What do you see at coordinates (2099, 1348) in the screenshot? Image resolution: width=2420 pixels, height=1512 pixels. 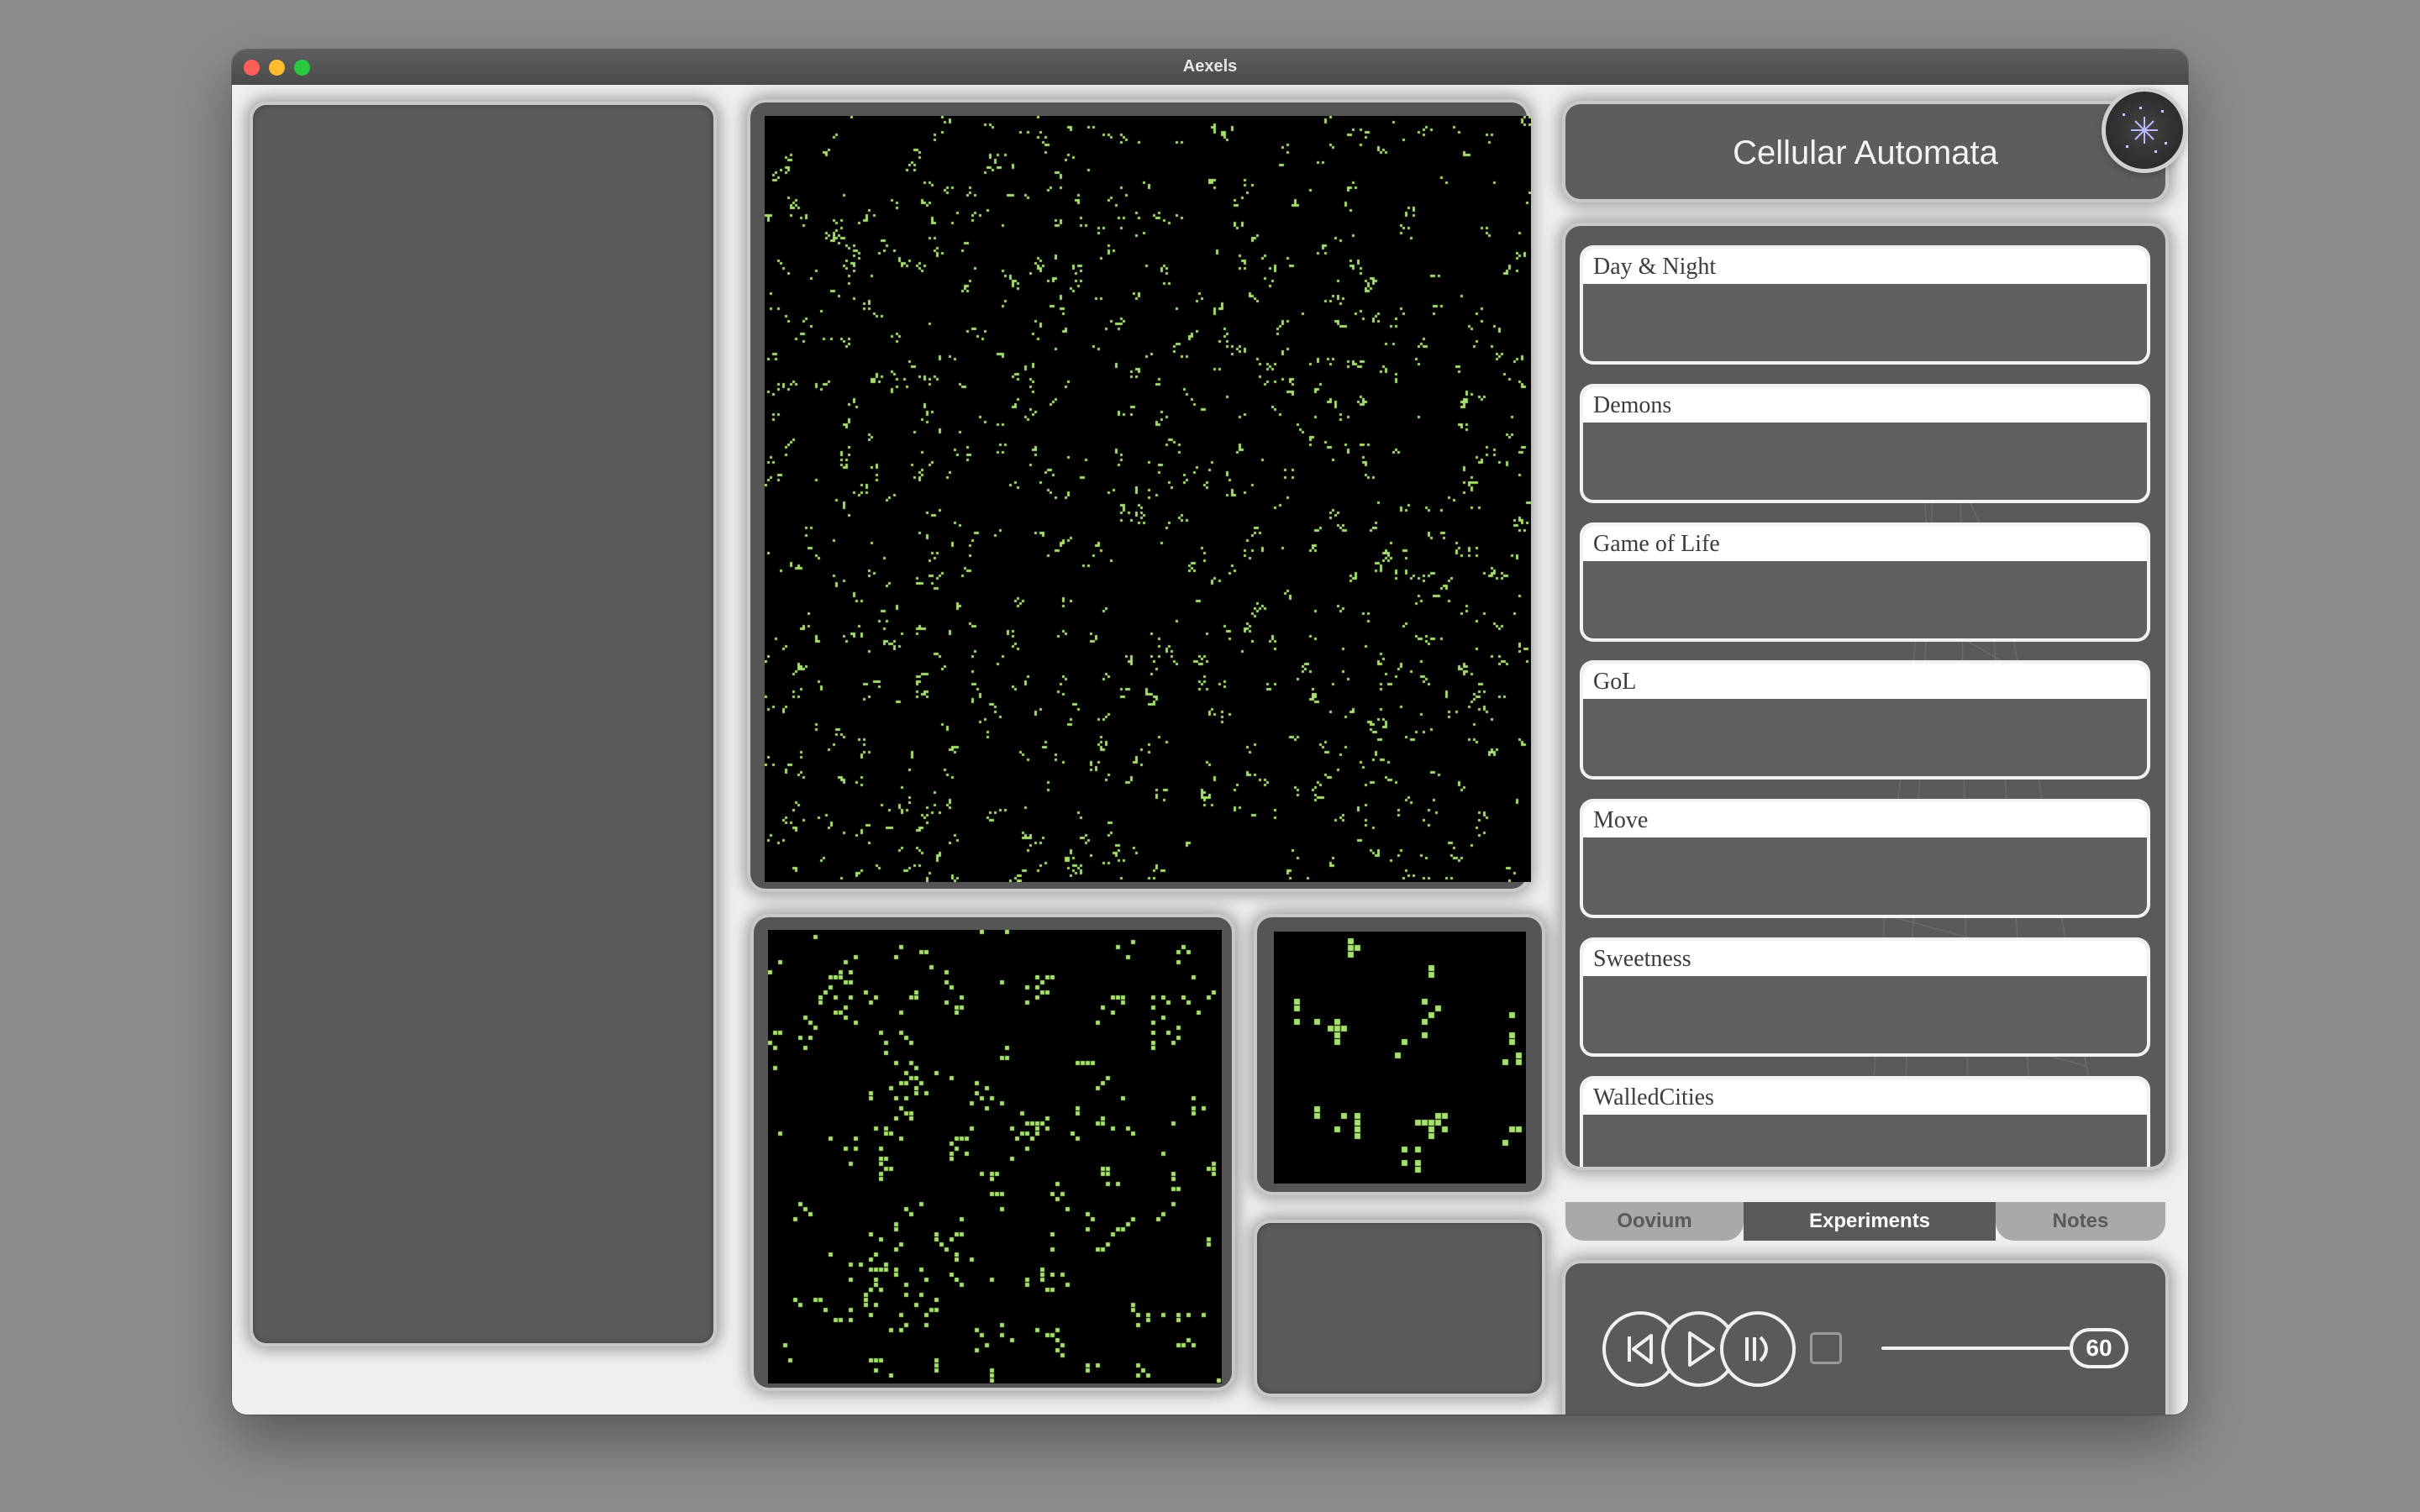 I see `speed-slider-knob: 60` at bounding box center [2099, 1348].